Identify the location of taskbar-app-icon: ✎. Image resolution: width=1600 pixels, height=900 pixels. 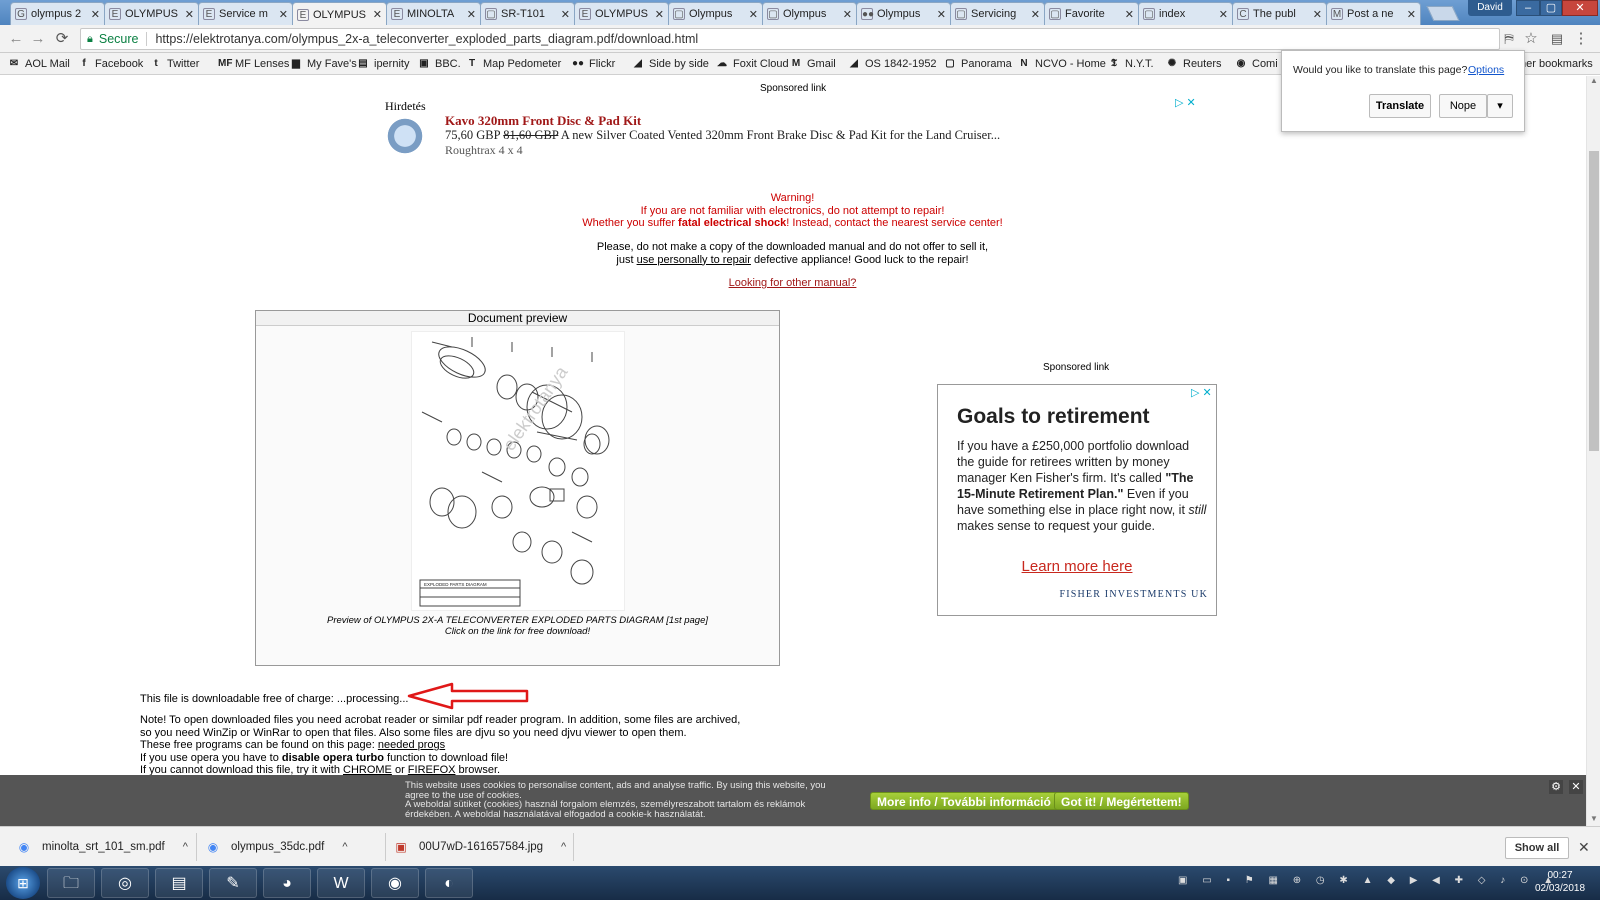
(233, 883).